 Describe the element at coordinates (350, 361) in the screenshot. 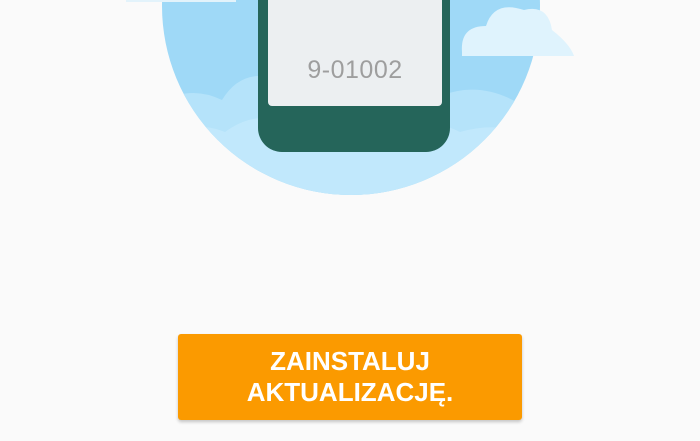

I see `install-button-label-line1: ZAINSTALUJ` at that location.